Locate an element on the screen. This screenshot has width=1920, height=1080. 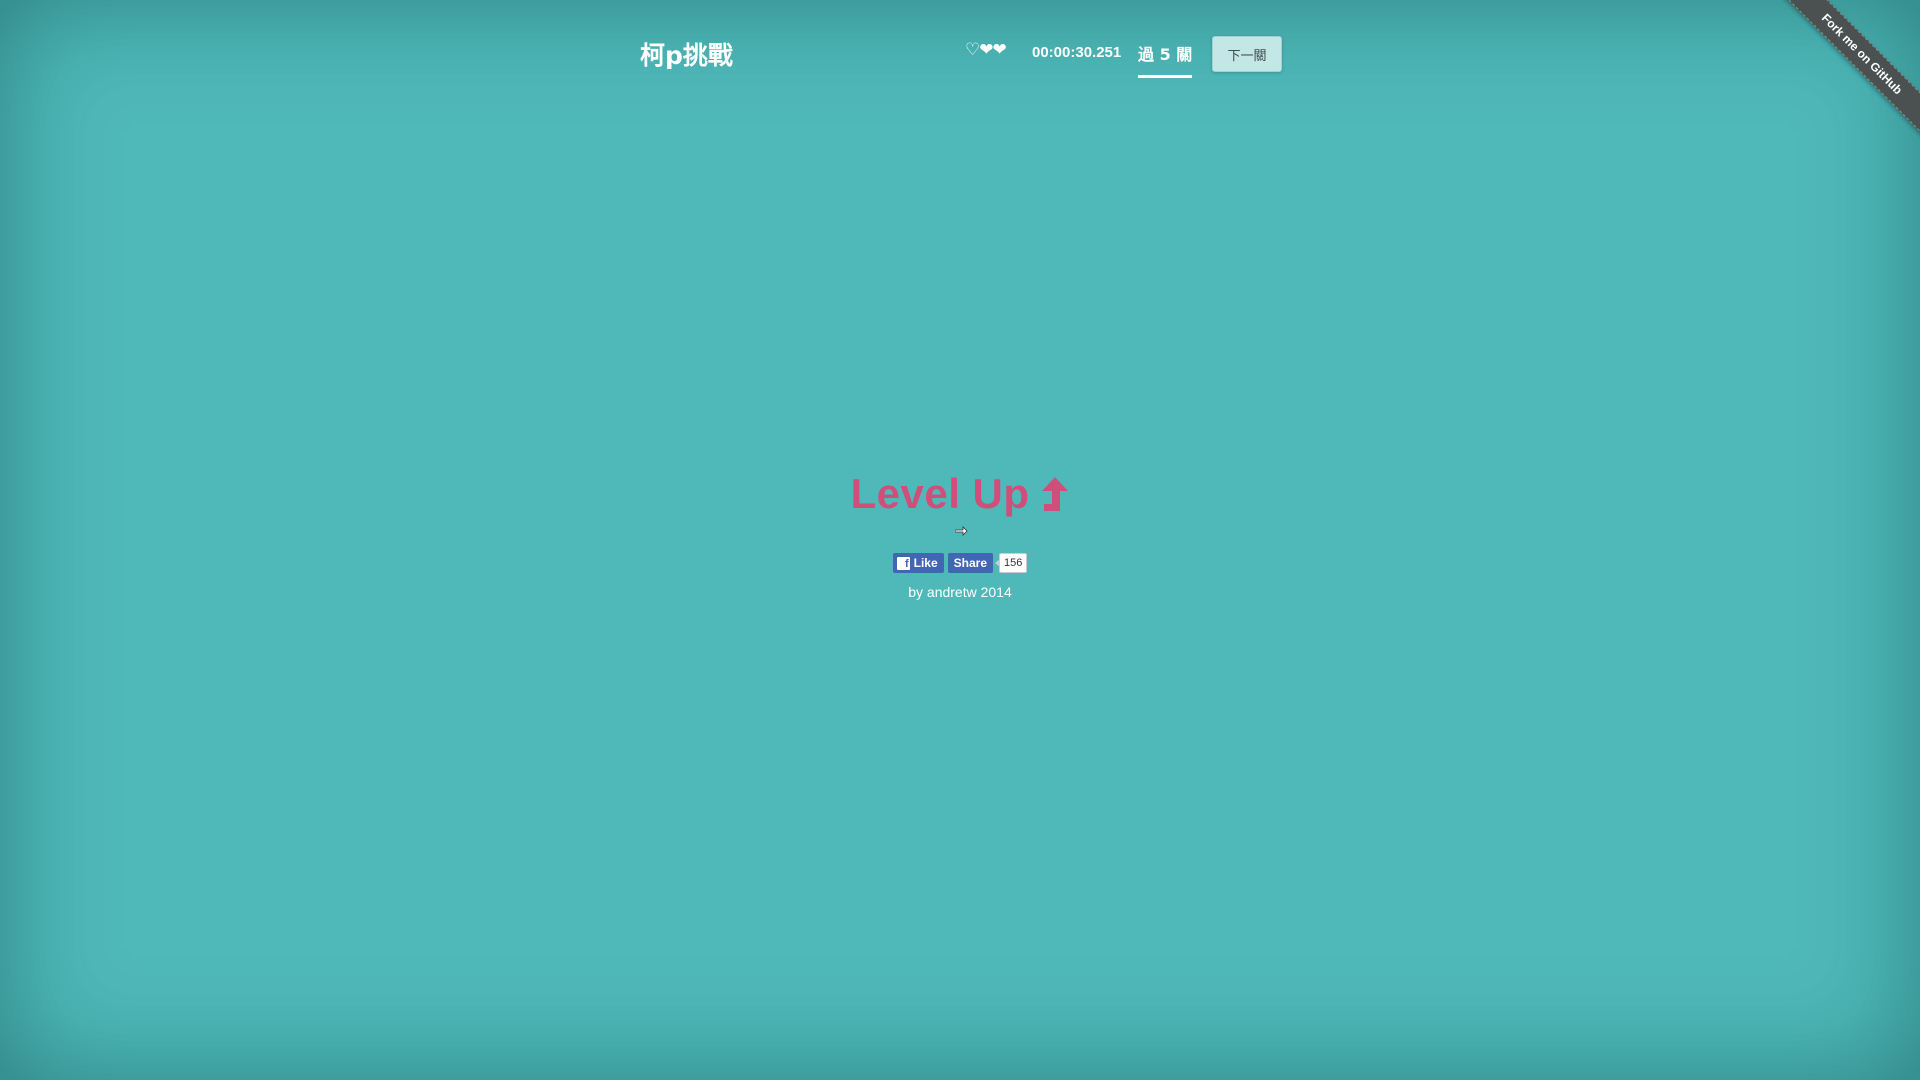
next-level-button: 下一關 is located at coordinates (1247, 54).